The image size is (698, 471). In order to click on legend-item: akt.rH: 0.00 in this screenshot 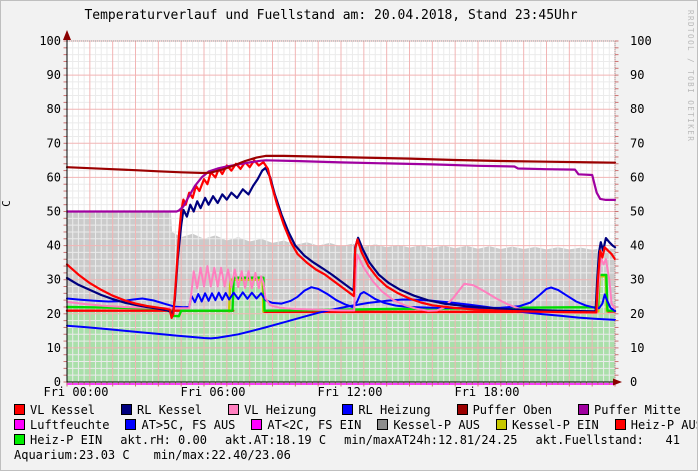, I will do `click(163, 440)`.